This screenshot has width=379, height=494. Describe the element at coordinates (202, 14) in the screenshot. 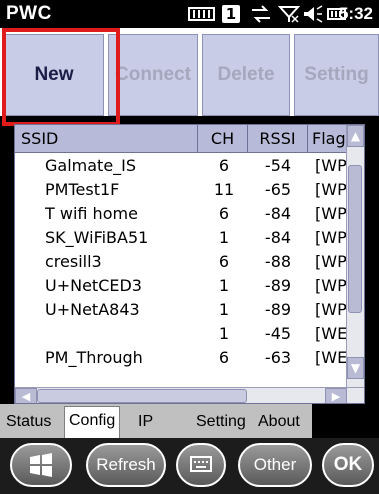

I see `battery-strip-icon` at that location.